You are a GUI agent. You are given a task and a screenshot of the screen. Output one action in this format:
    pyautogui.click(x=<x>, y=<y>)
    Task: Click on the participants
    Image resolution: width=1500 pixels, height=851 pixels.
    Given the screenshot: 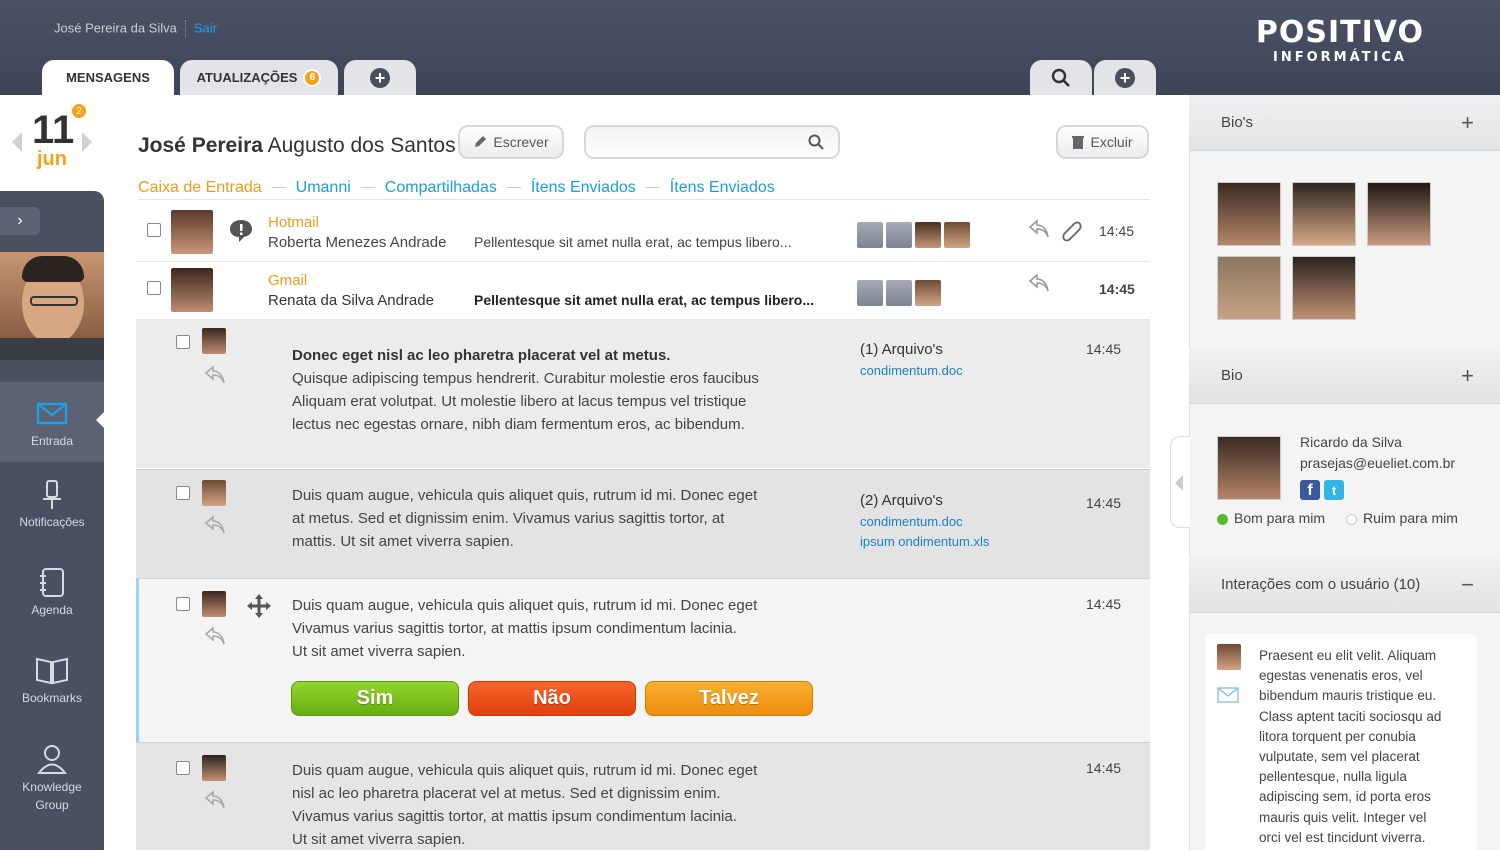 What is the action you would take?
    pyautogui.click(x=915, y=236)
    